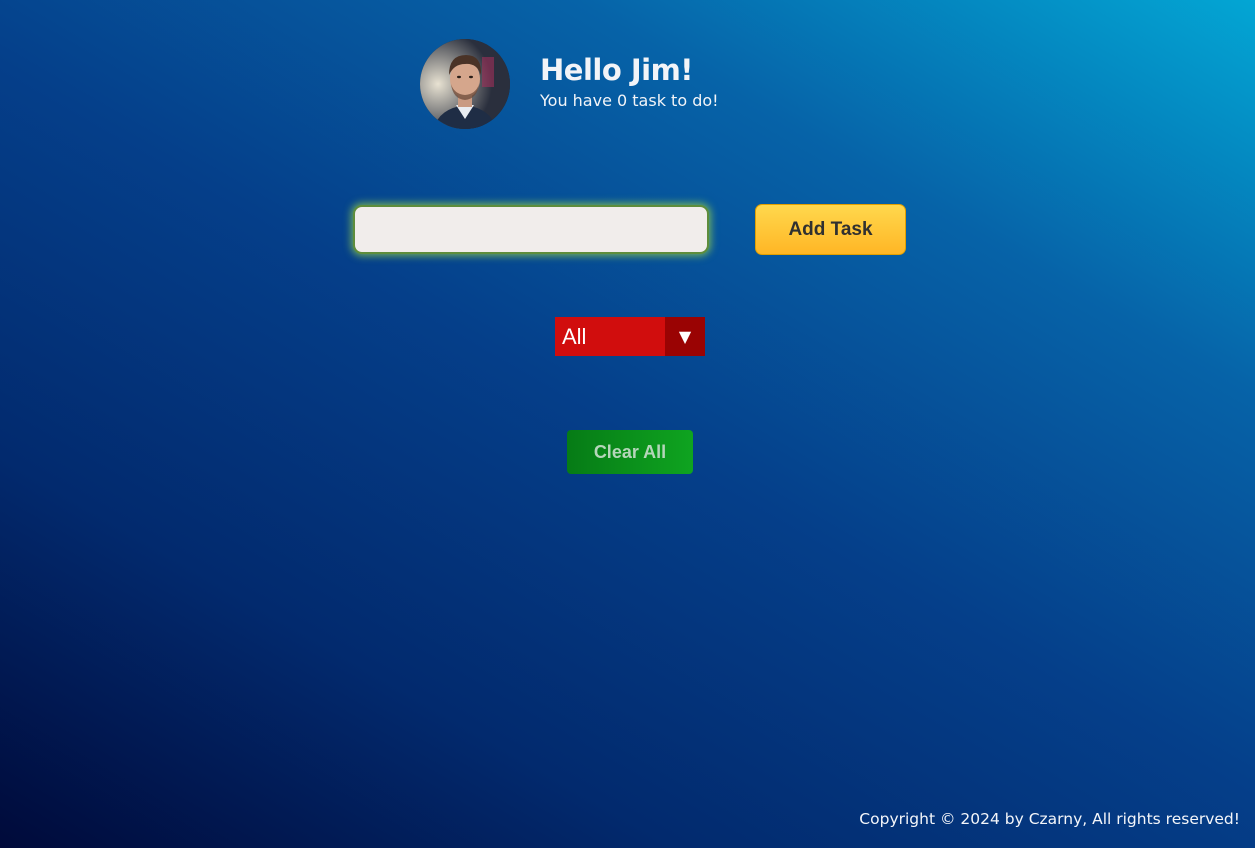 This screenshot has height=848, width=1255. Describe the element at coordinates (830, 229) in the screenshot. I see `add-task-button: Add Task` at that location.